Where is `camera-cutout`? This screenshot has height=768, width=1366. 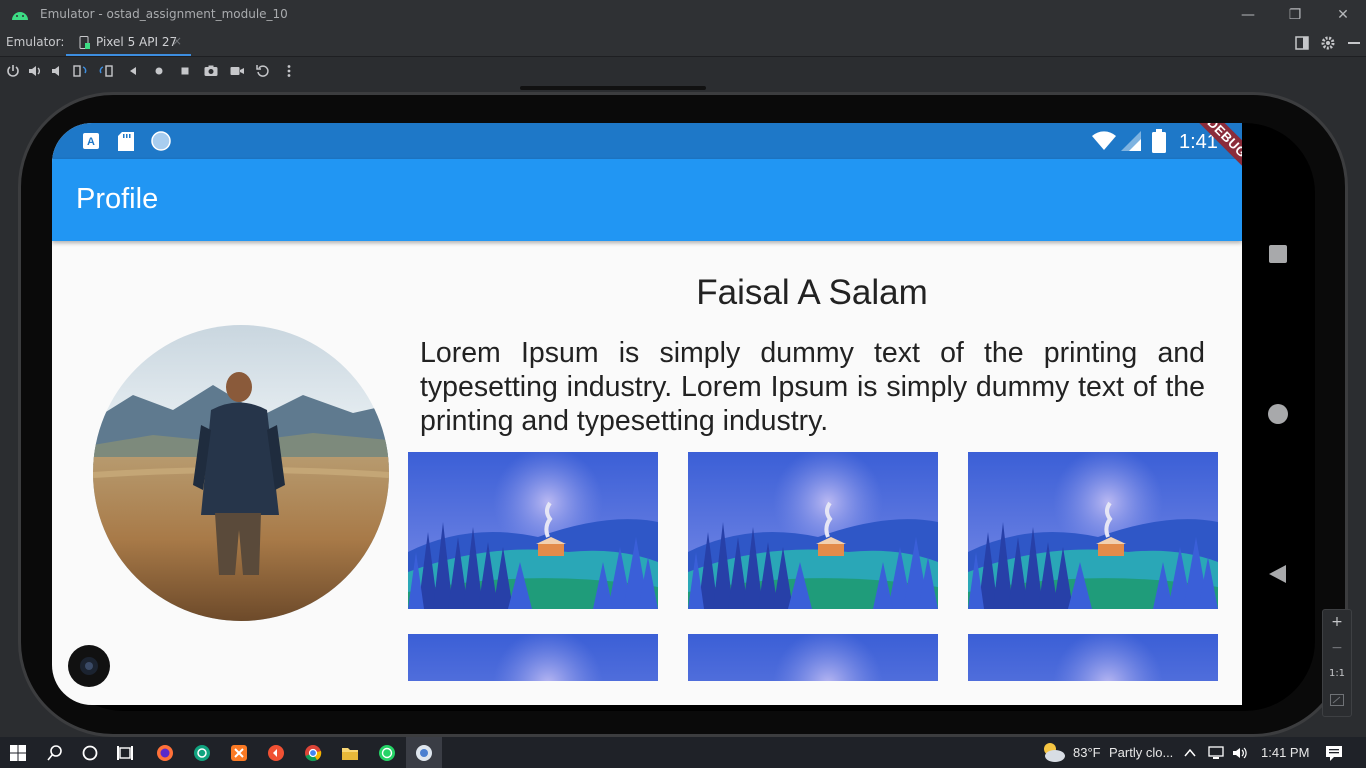
camera-cutout is located at coordinates (89, 666).